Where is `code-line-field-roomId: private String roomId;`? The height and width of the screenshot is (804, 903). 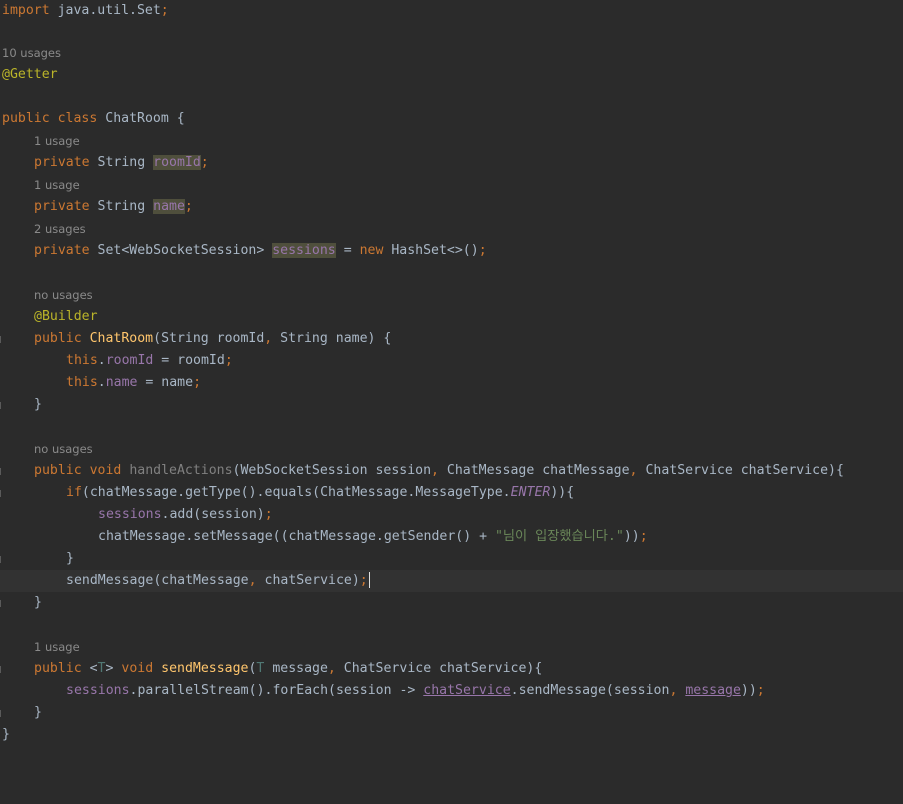
code-line-field-roomId: private String roomId; is located at coordinates (451, 163).